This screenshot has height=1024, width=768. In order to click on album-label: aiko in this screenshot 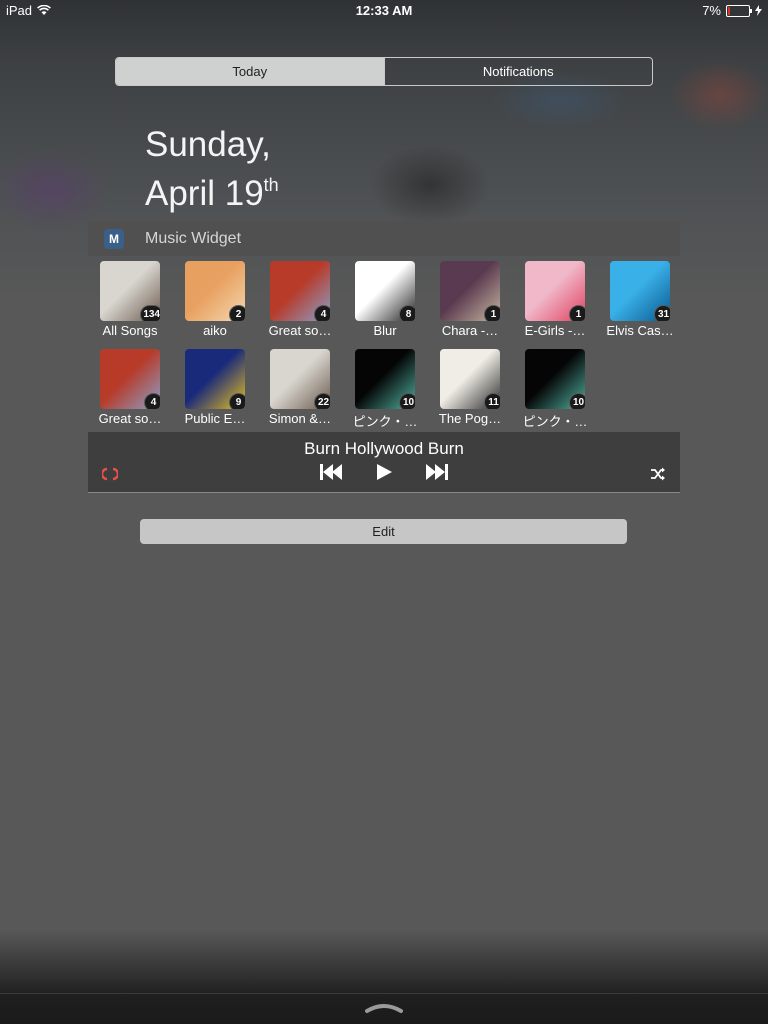, I will do `click(215, 330)`.